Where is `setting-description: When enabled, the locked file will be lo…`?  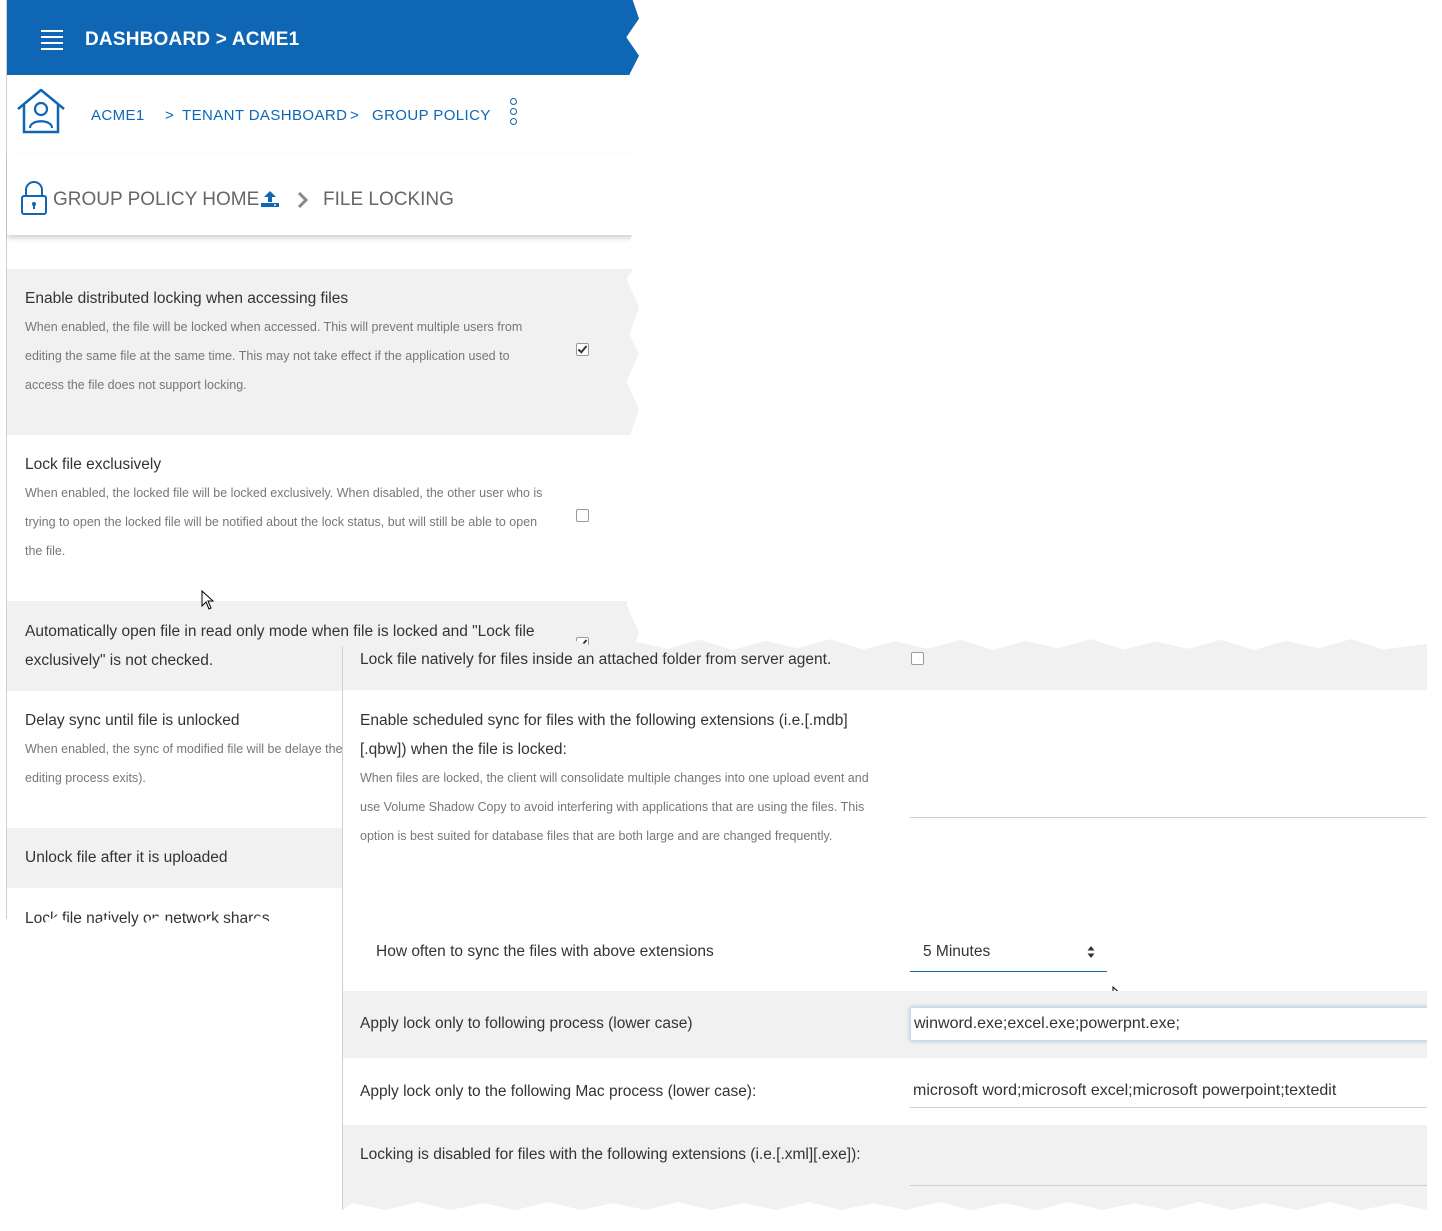
setting-description: When enabled, the locked file will be lo… is located at coordinates (284, 522).